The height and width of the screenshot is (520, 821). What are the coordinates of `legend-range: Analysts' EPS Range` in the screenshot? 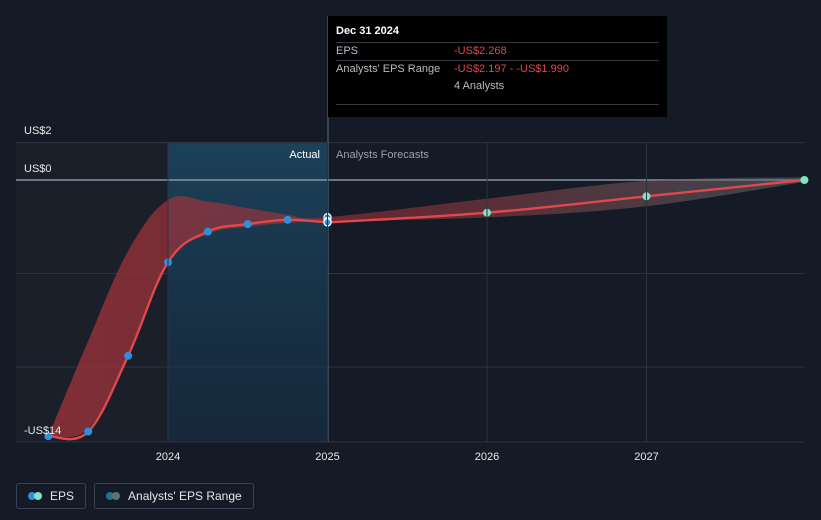 It's located at (174, 496).